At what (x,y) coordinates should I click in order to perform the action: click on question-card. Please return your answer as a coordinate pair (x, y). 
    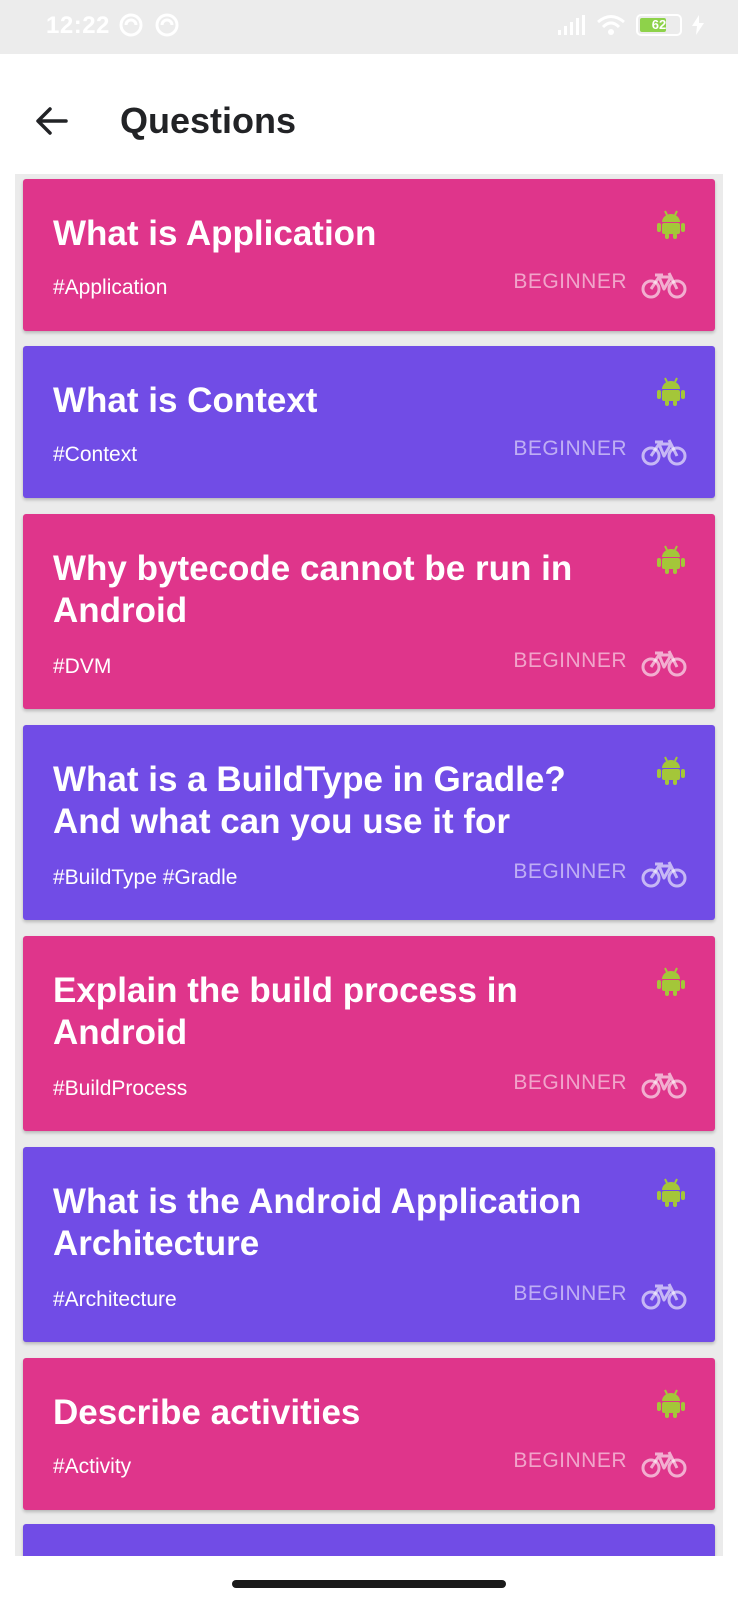
    Looking at the image, I should click on (369, 1540).